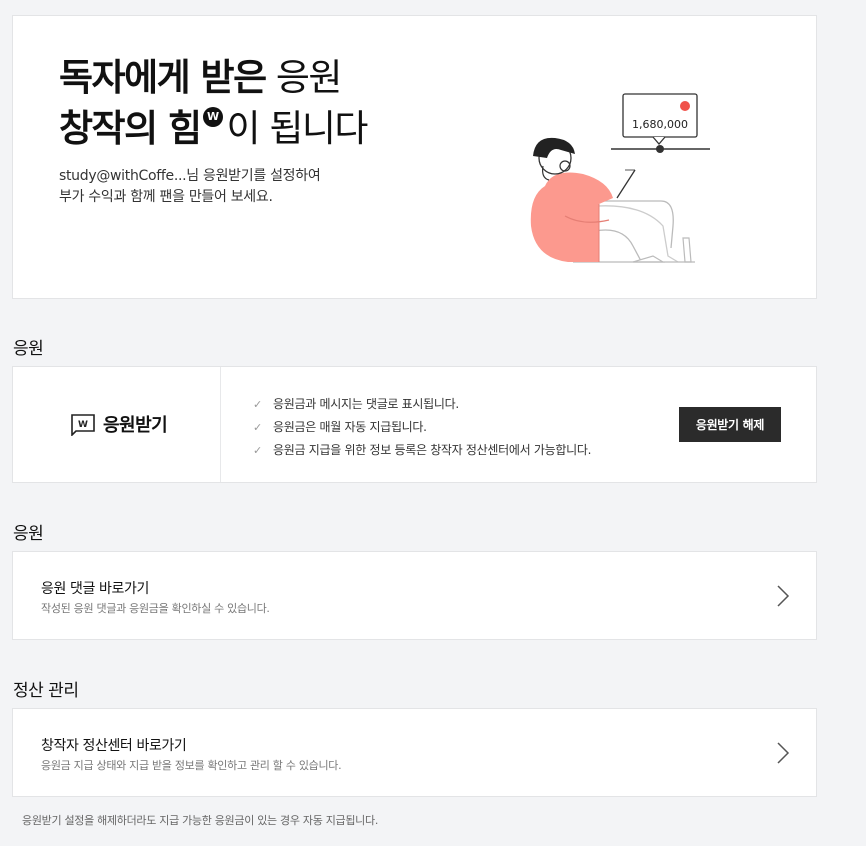 Image resolution: width=866 pixels, height=846 pixels. Describe the element at coordinates (366, 404) in the screenshot. I see `check-text: 응원금과 메시지는 댓글로 표시됩니다.` at that location.